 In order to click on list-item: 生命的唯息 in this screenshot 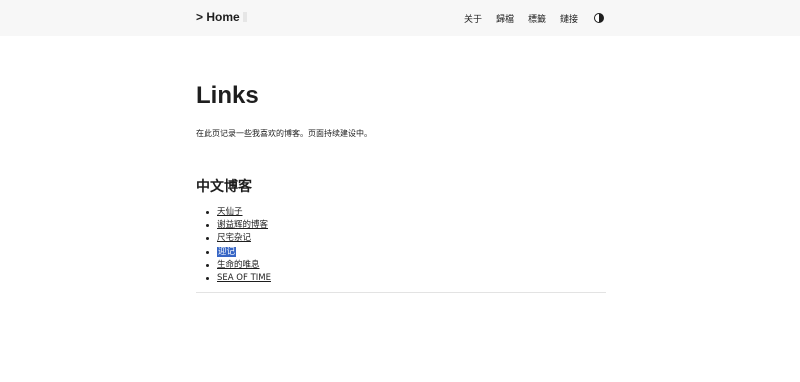, I will do `click(238, 265)`.